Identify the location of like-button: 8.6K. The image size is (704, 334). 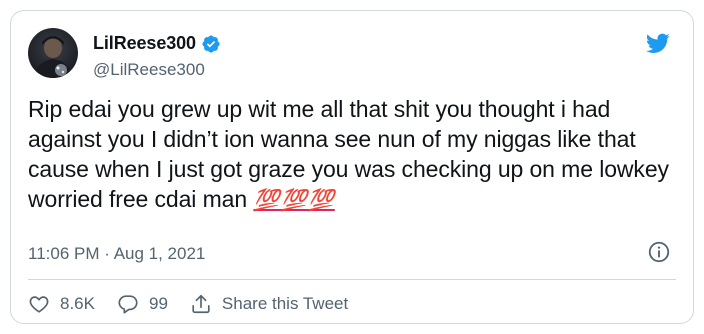
(61, 304).